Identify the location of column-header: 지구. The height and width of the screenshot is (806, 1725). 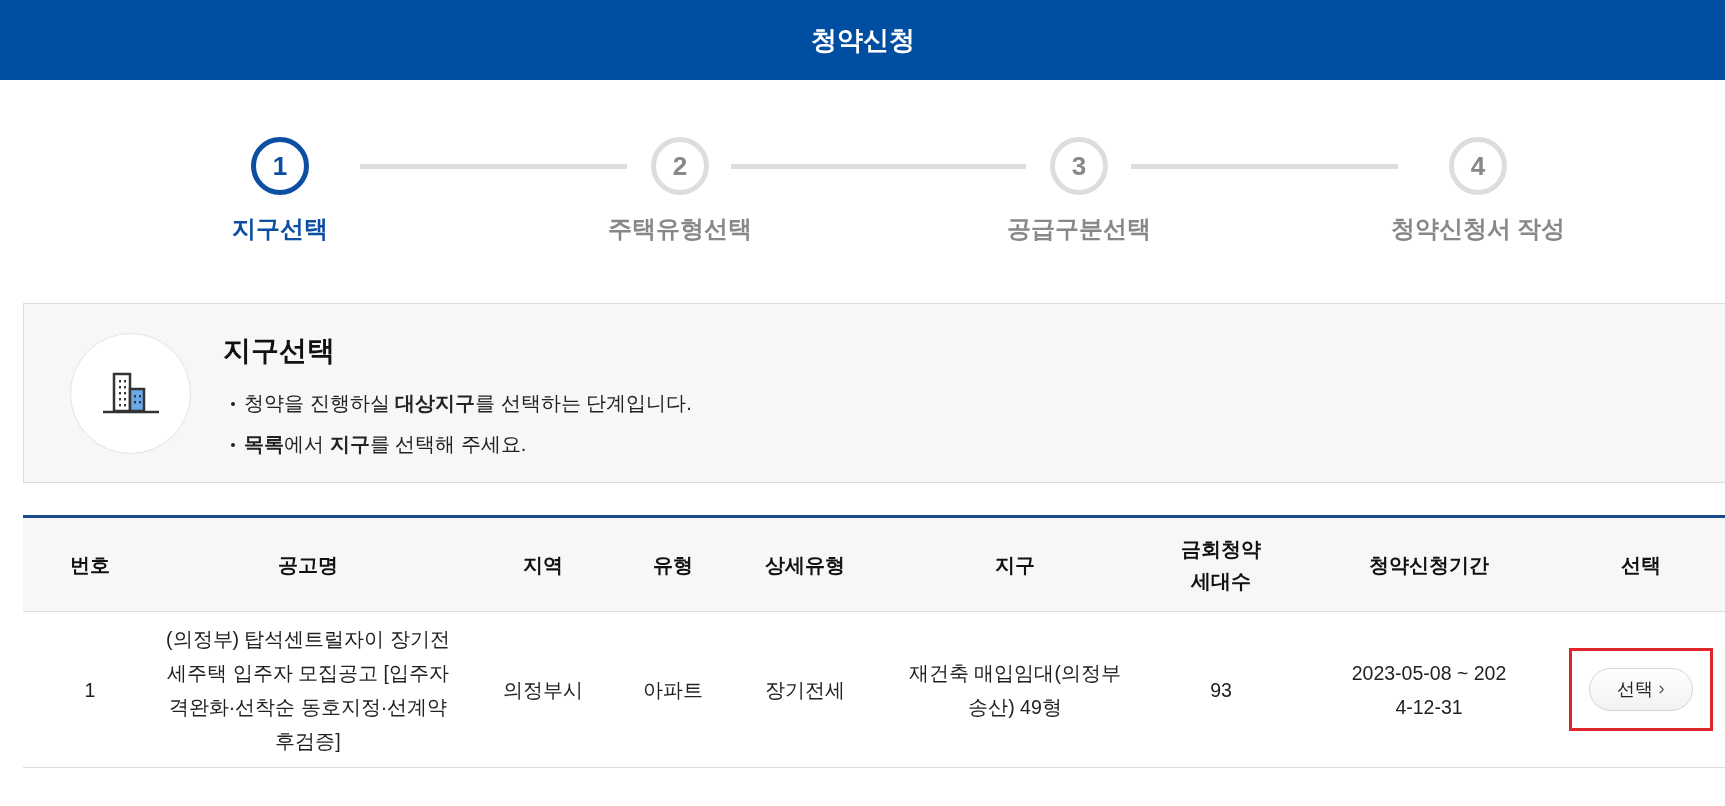
(1015, 565).